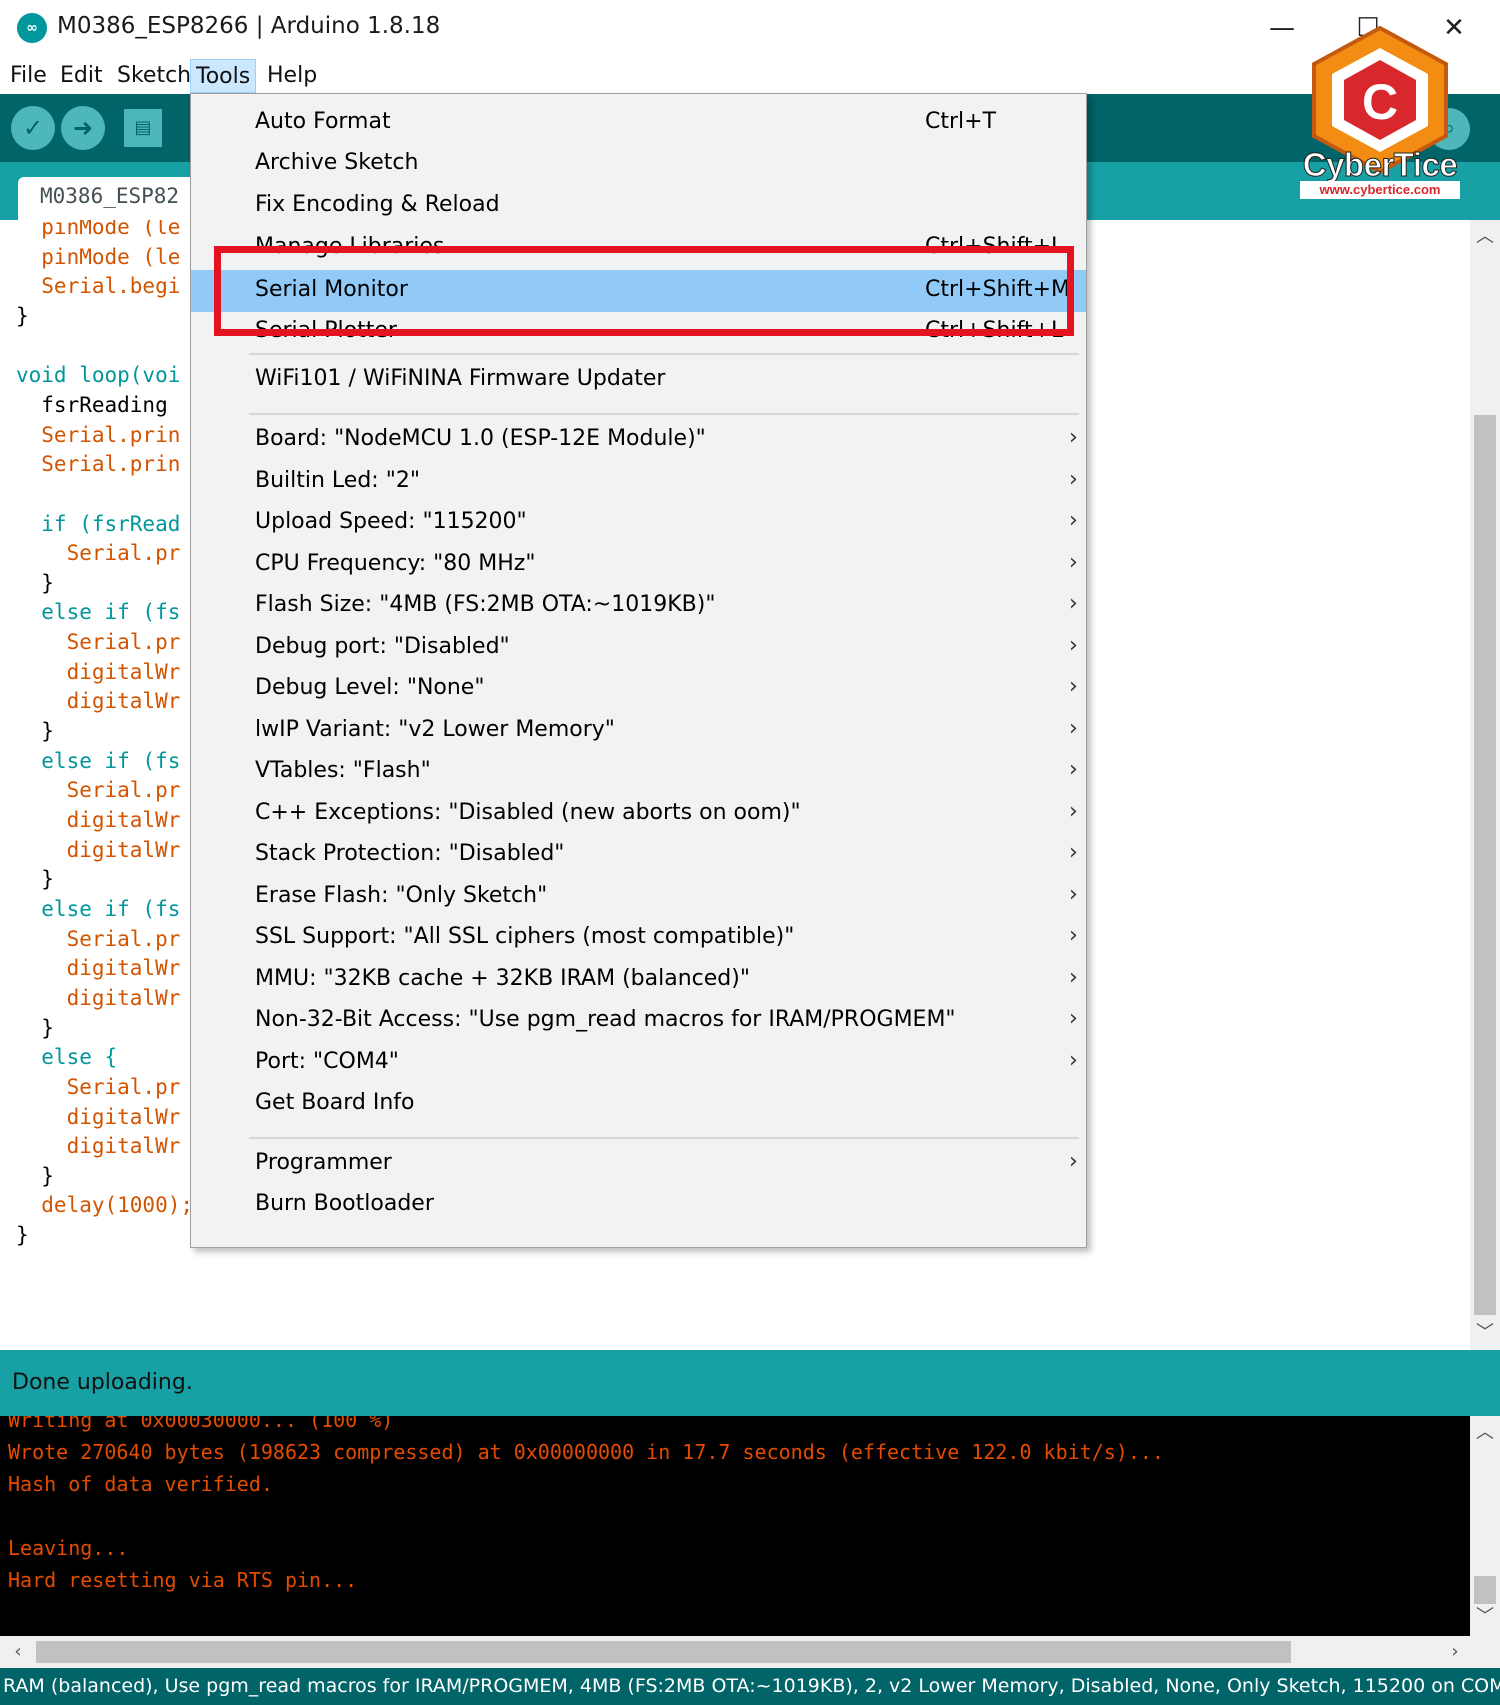 Image resolution: width=1500 pixels, height=1705 pixels. What do you see at coordinates (344, 1203) in the screenshot?
I see `menu-item-label: Burn Bootloader` at bounding box center [344, 1203].